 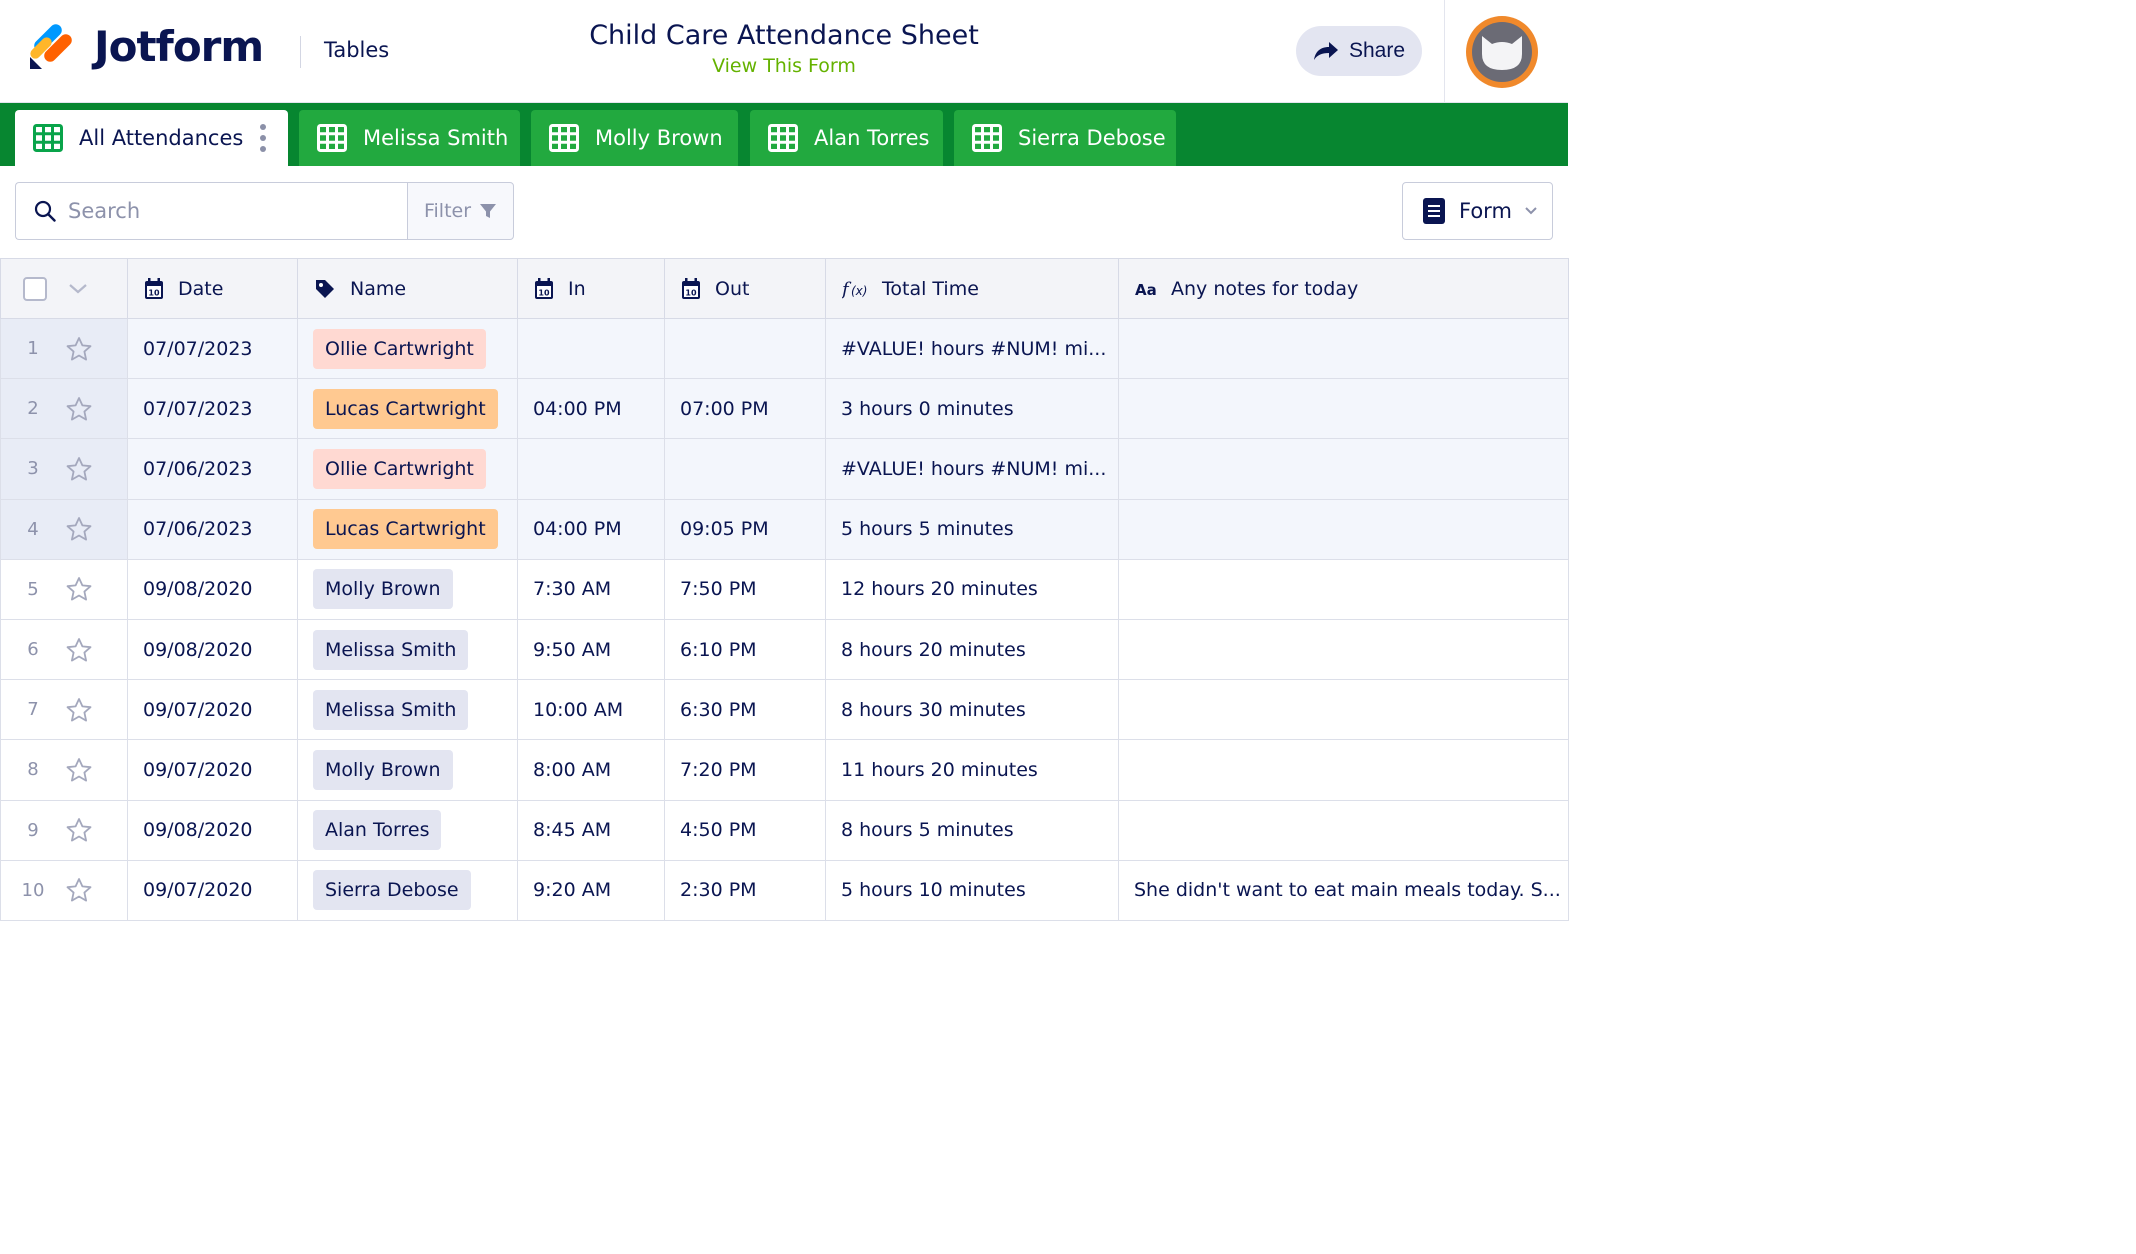 What do you see at coordinates (1477, 211) in the screenshot?
I see `form-dropdown-button: Form` at bounding box center [1477, 211].